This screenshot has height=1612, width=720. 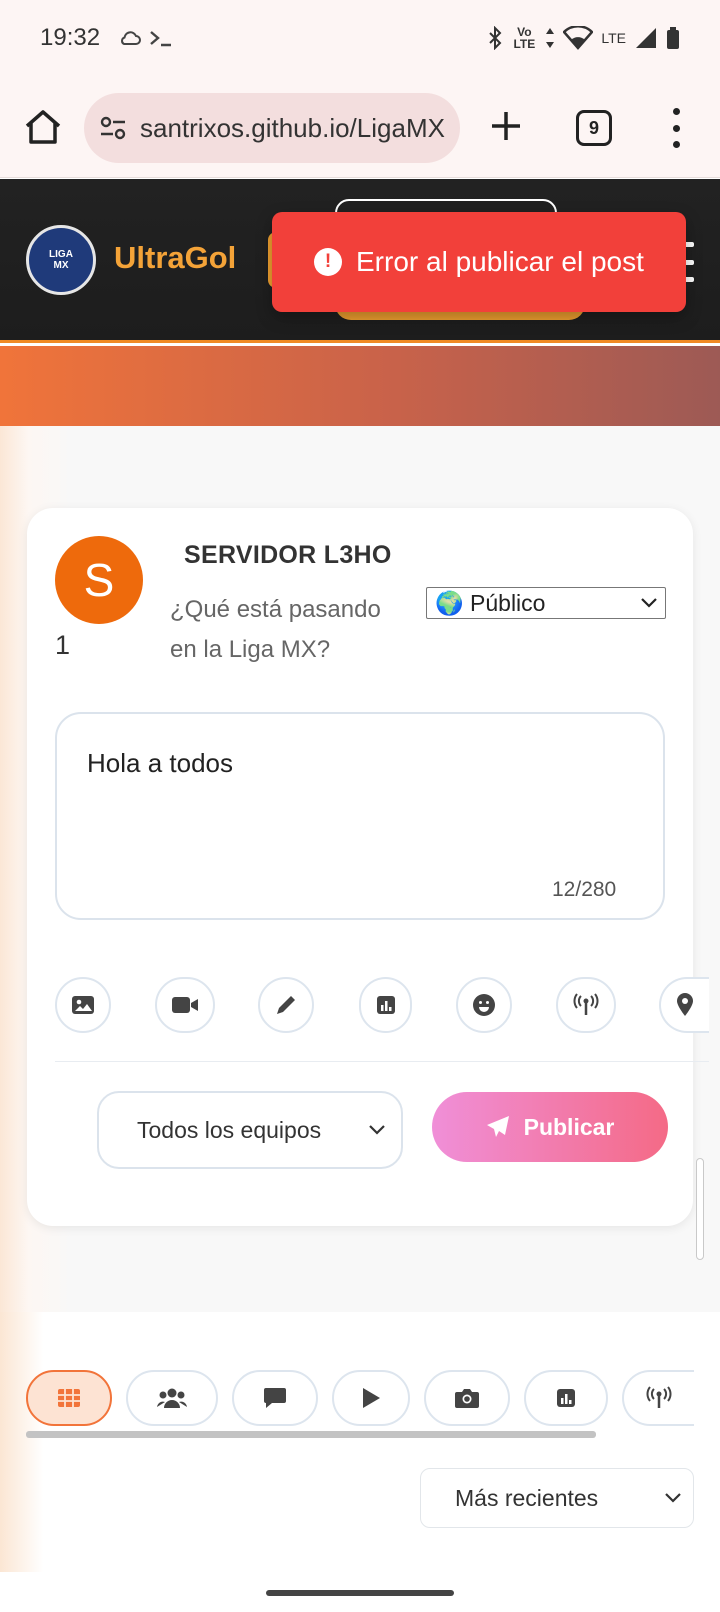 I want to click on filter-photos-chip, so click(x=467, y=1398).